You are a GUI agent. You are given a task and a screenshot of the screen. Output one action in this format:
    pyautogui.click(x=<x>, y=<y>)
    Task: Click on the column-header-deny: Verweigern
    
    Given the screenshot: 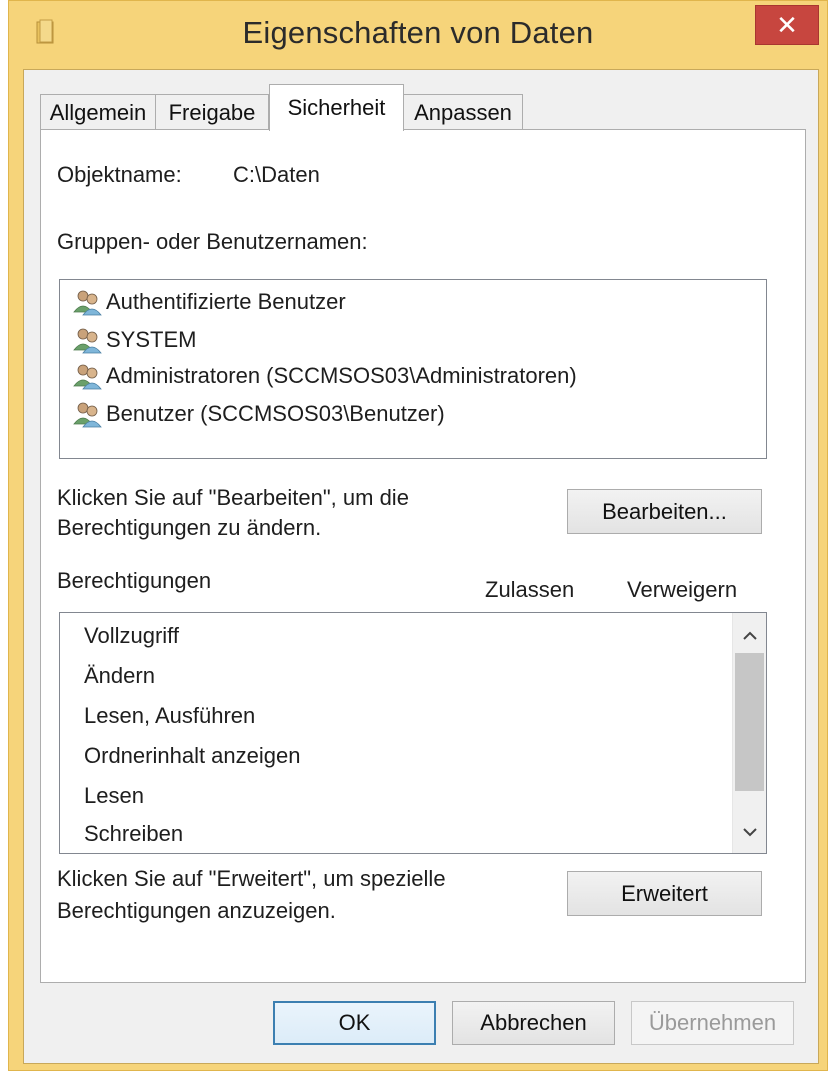 What is the action you would take?
    pyautogui.click(x=682, y=589)
    